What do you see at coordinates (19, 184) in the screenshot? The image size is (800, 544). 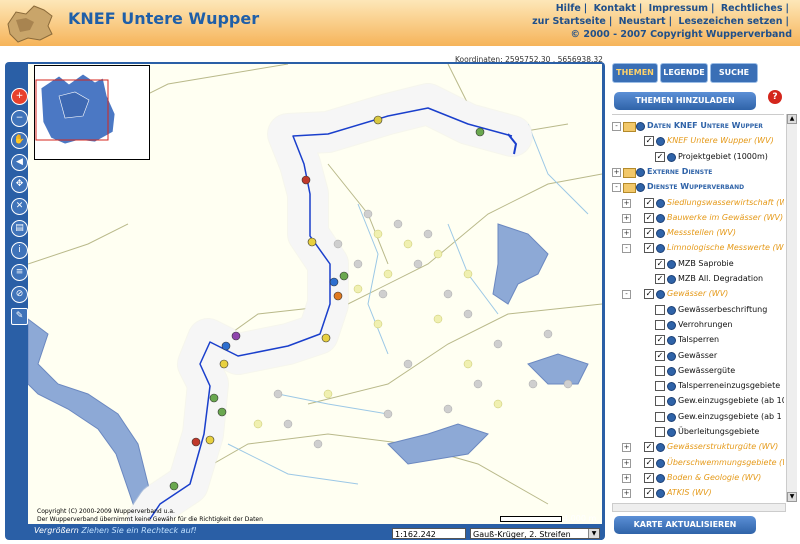 I see `full-extent-icon: ✥` at bounding box center [19, 184].